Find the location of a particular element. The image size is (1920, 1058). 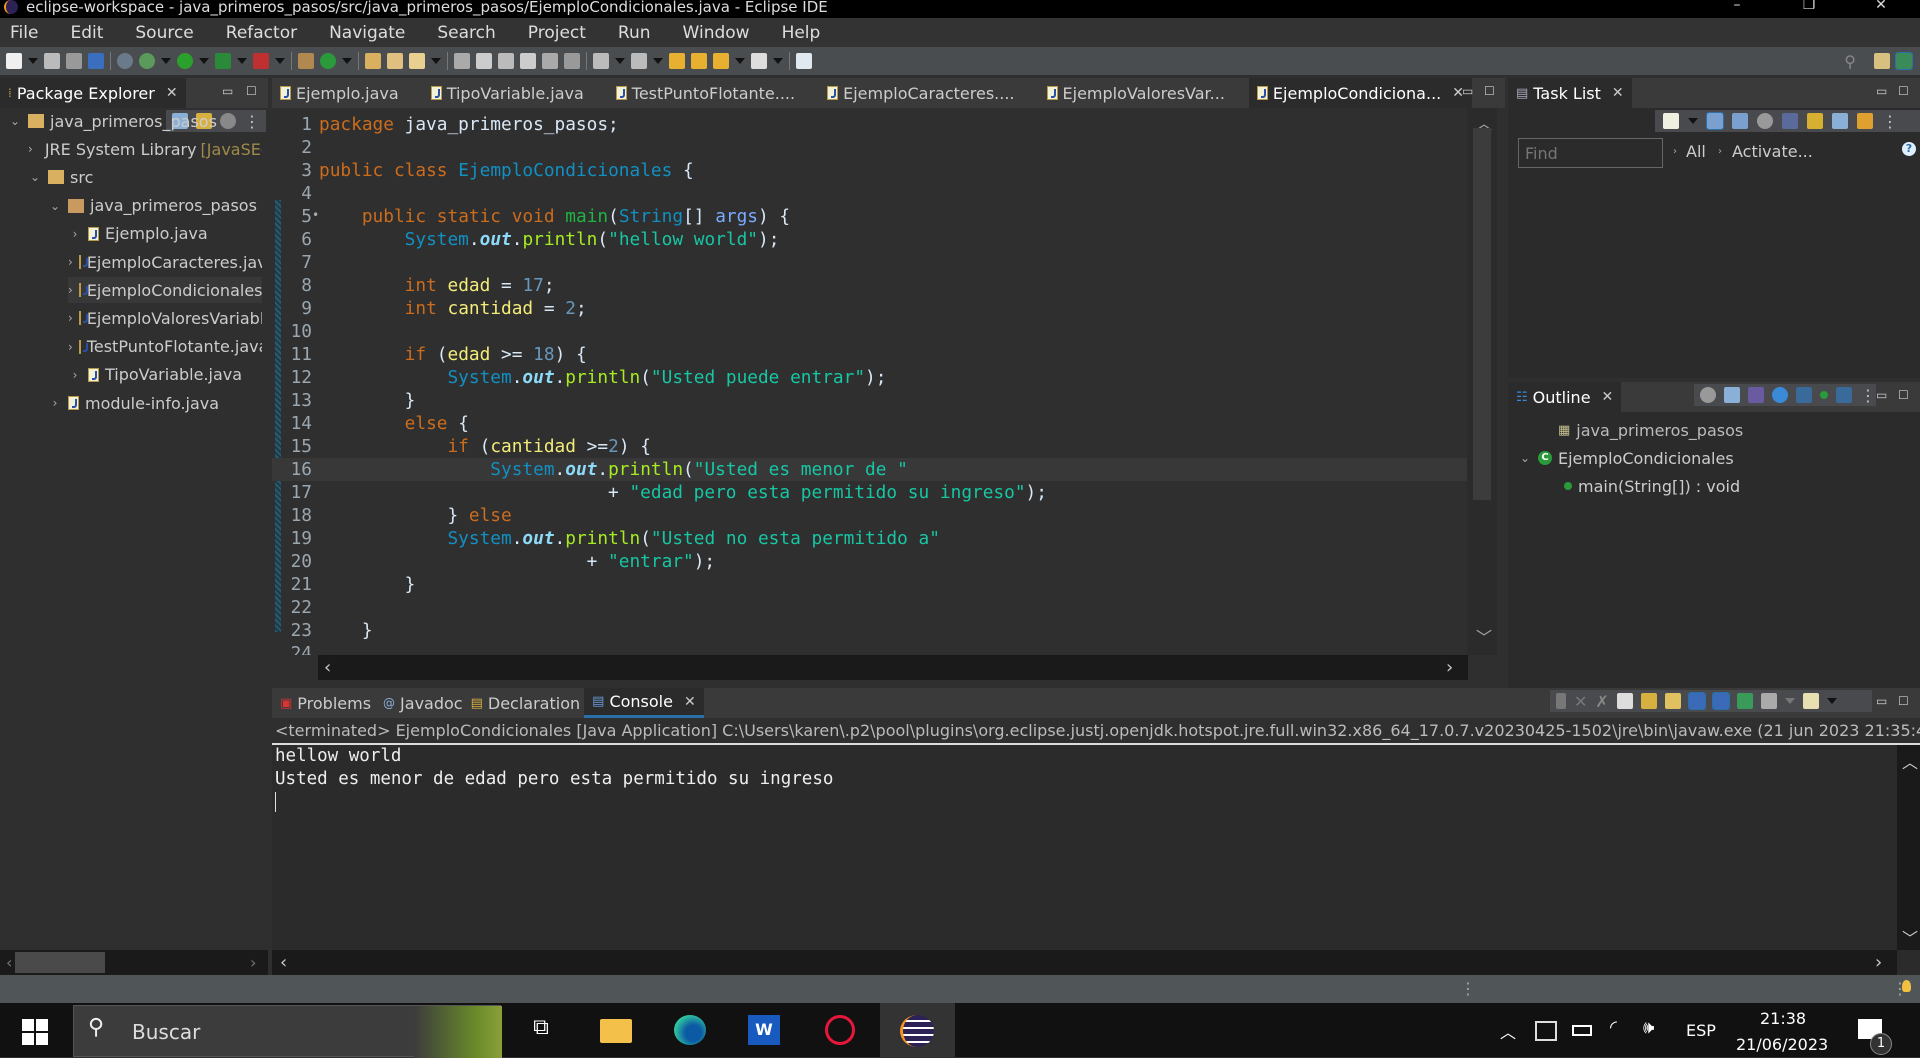

scroll-down-icon: ﹀ is located at coordinates (1910, 937).